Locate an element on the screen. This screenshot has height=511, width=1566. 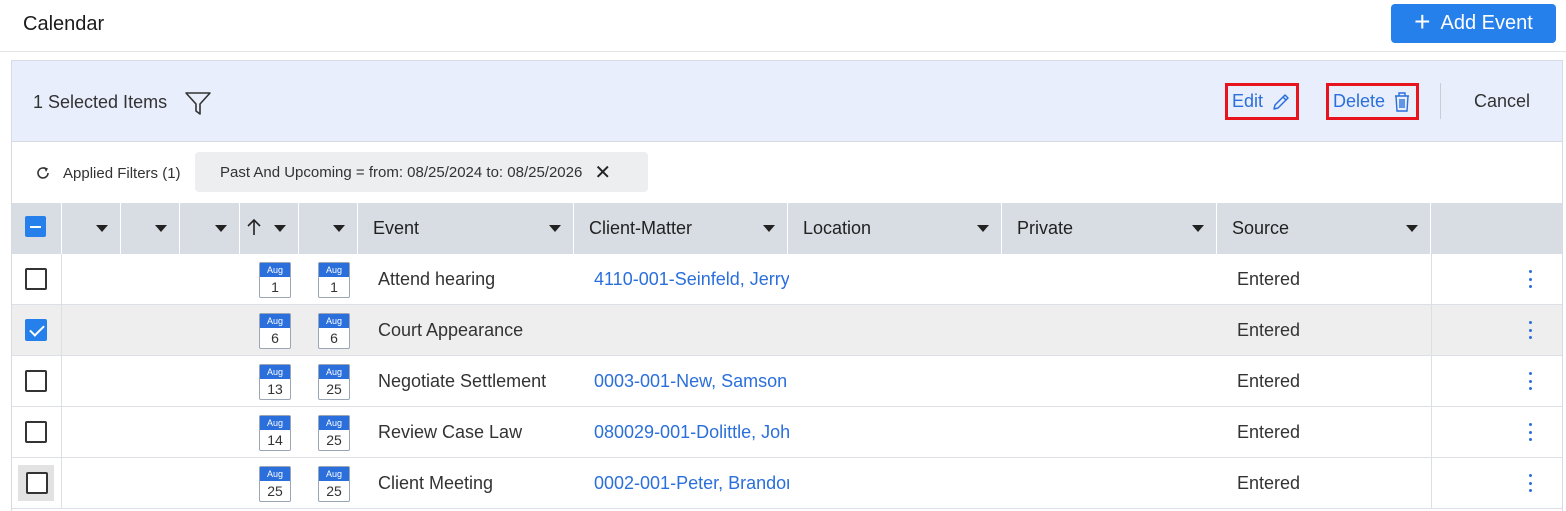
start-date-badge: Aug 25 is located at coordinates (275, 484).